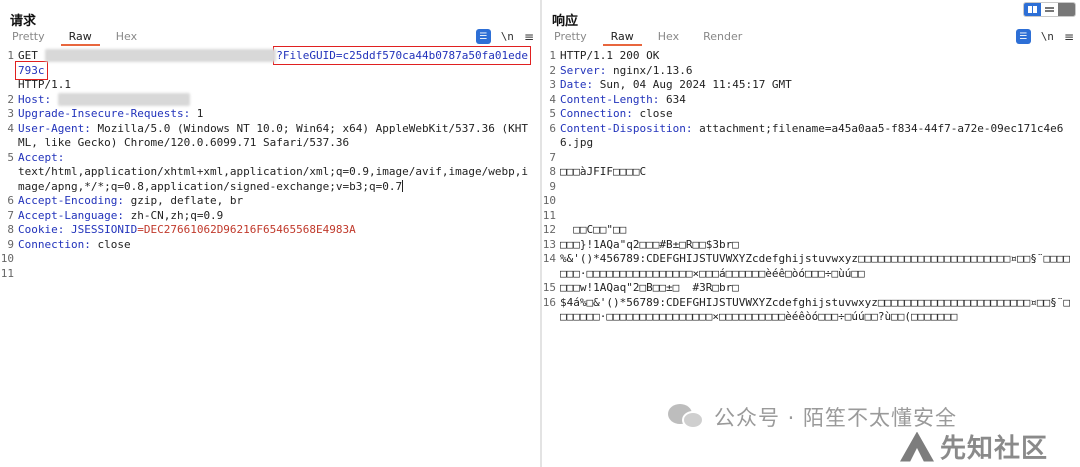 The height and width of the screenshot is (467, 1080). I want to click on layout-toggle, so click(1049, 9).